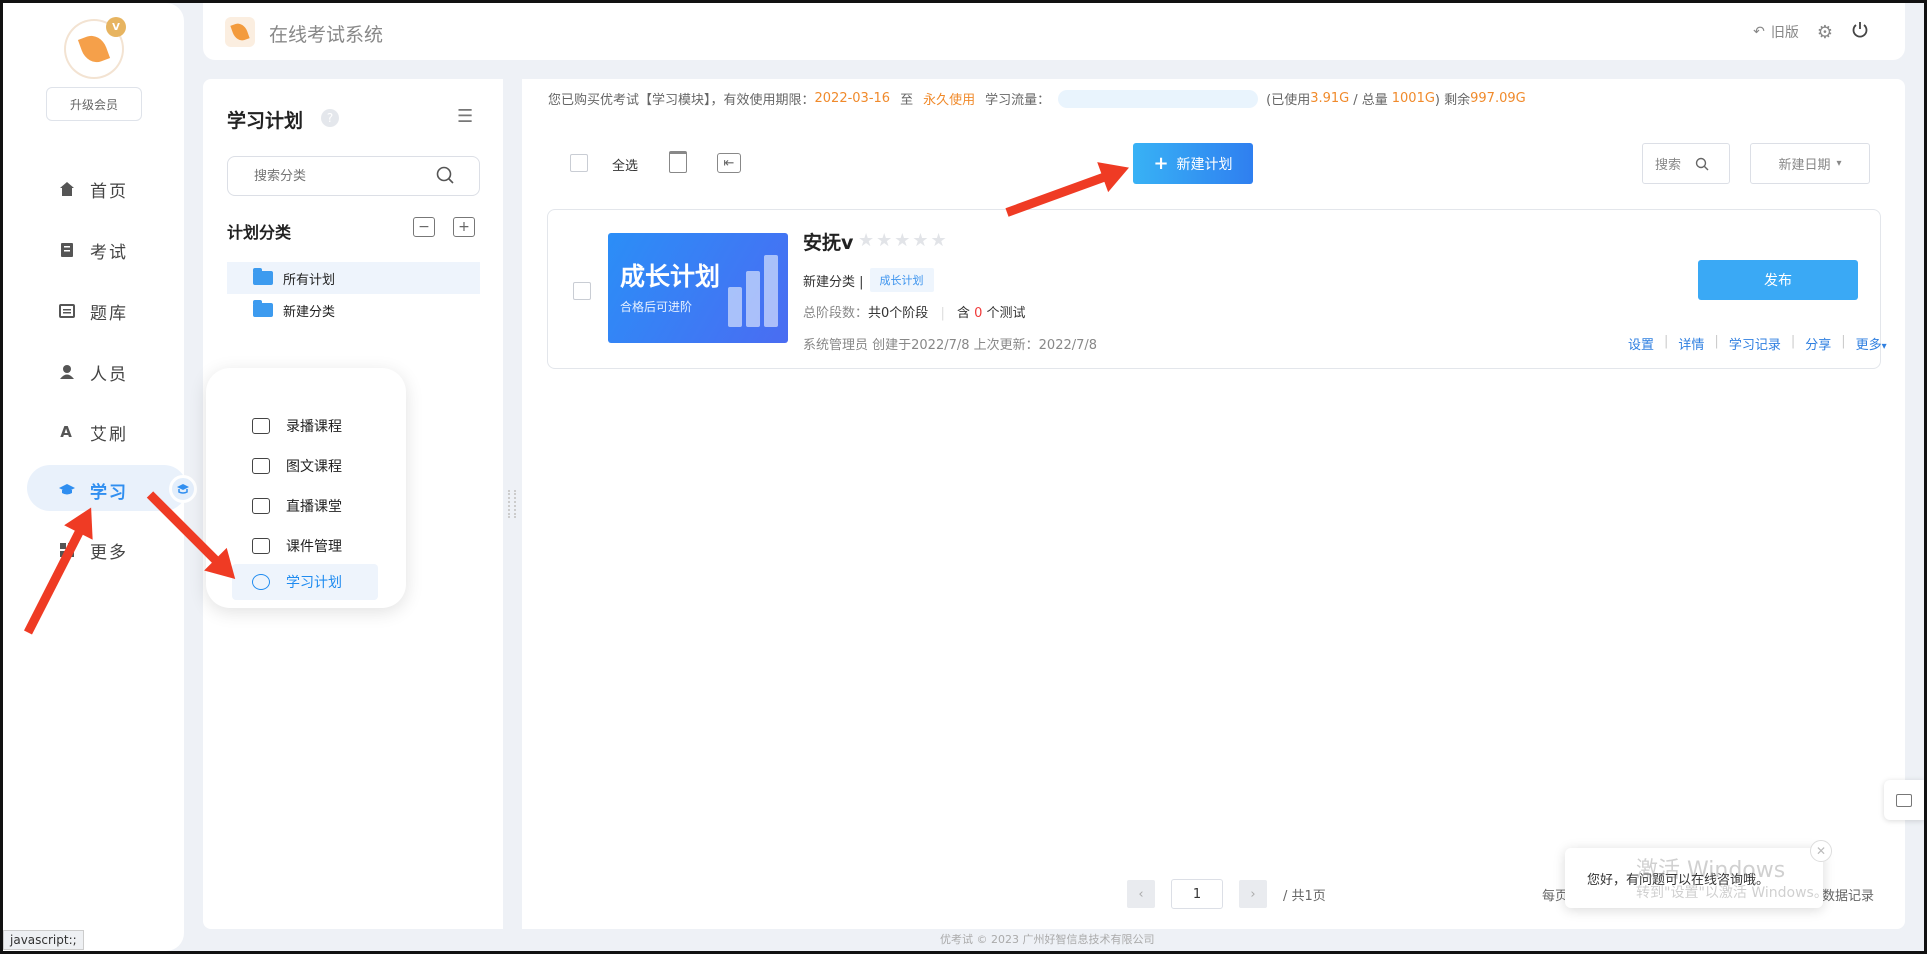 Image resolution: width=1927 pixels, height=954 pixels. What do you see at coordinates (314, 583) in the screenshot?
I see `submenu-label: 学习计划` at bounding box center [314, 583].